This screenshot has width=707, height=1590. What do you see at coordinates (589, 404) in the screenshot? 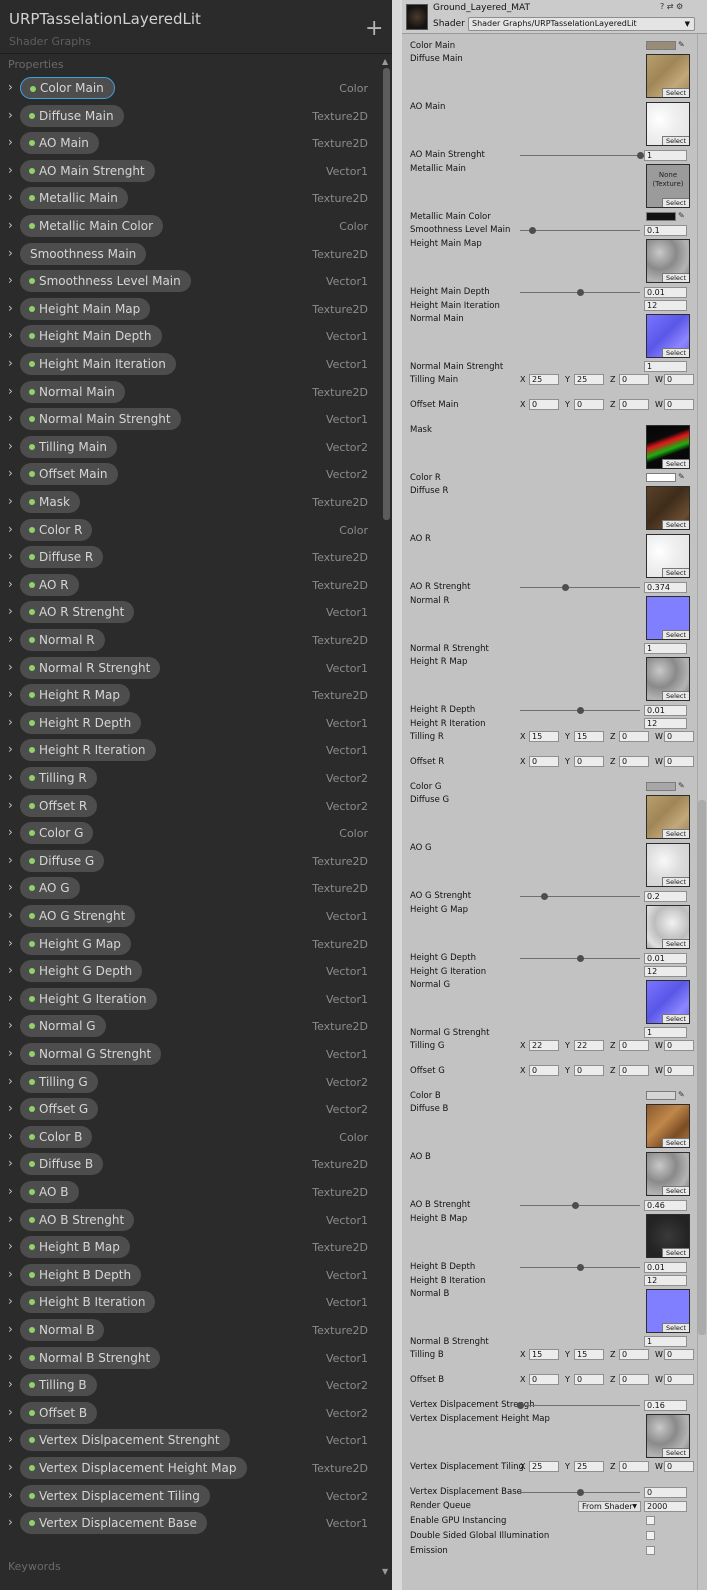
I see `offset-main-y-field: 0` at bounding box center [589, 404].